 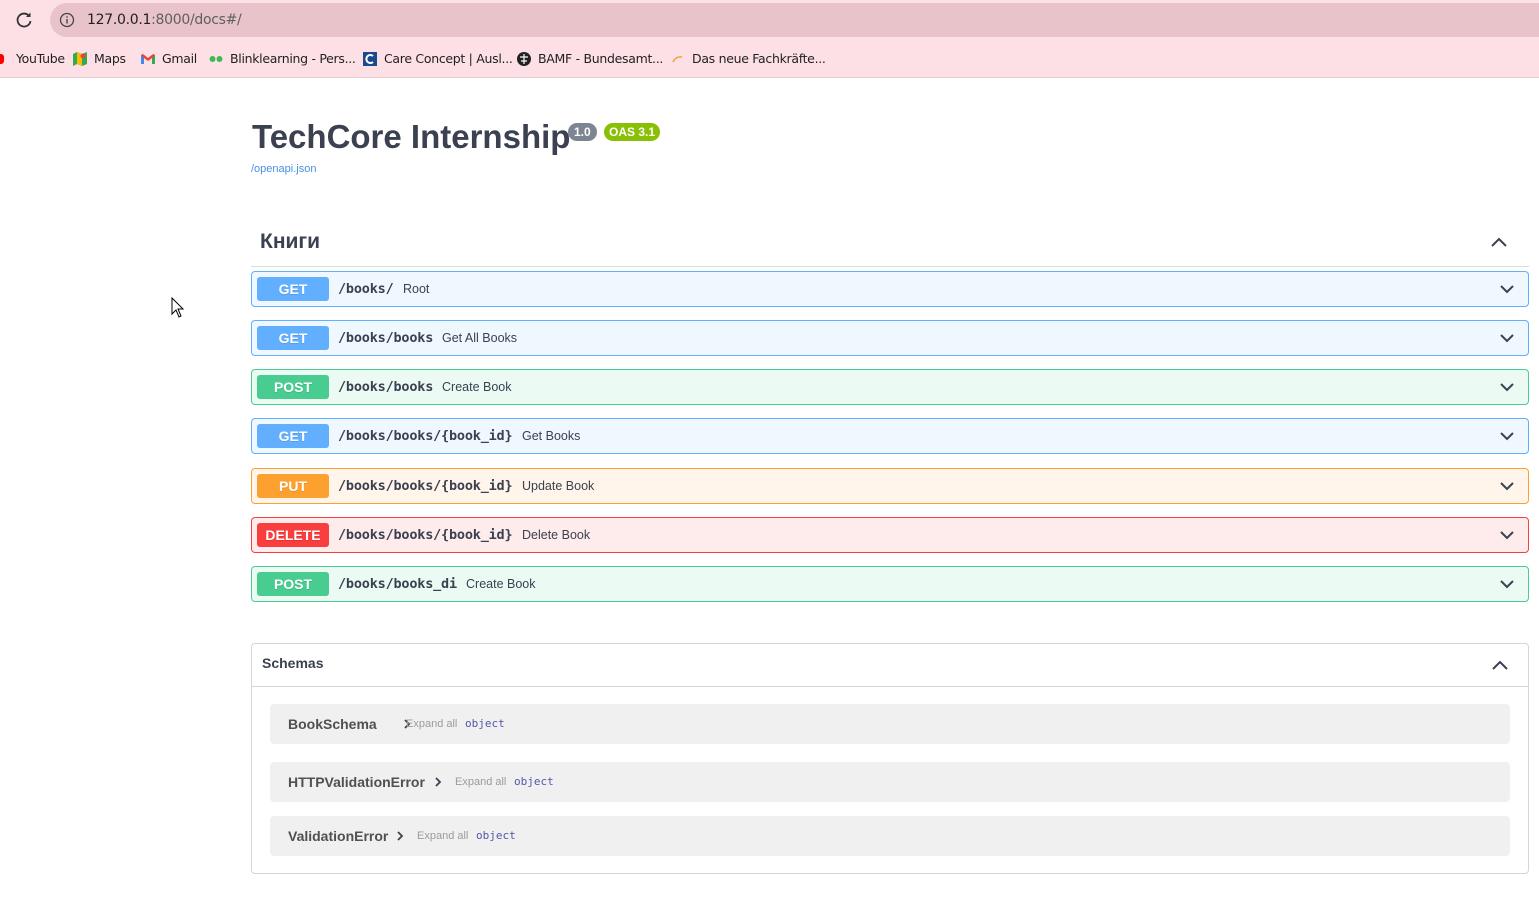 I want to click on url-text: 127.0.0.1:8000/docs#/, so click(x=164, y=20).